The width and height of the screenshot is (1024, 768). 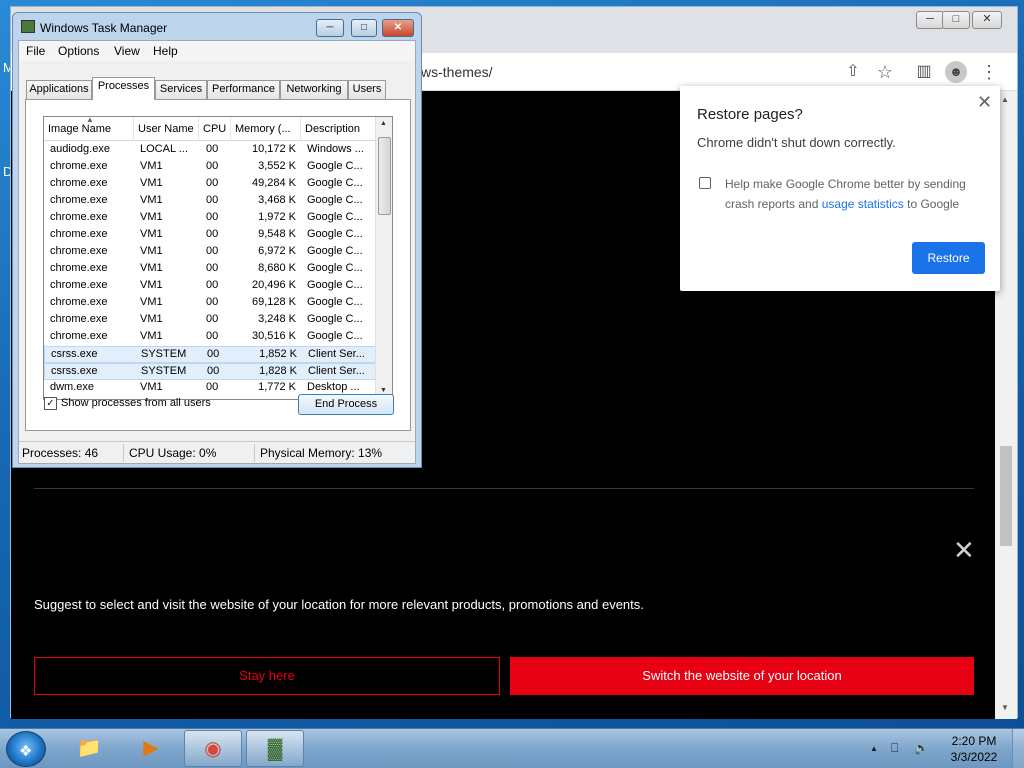 What do you see at coordinates (974, 757) in the screenshot?
I see `clock-date: 3/3/2022` at bounding box center [974, 757].